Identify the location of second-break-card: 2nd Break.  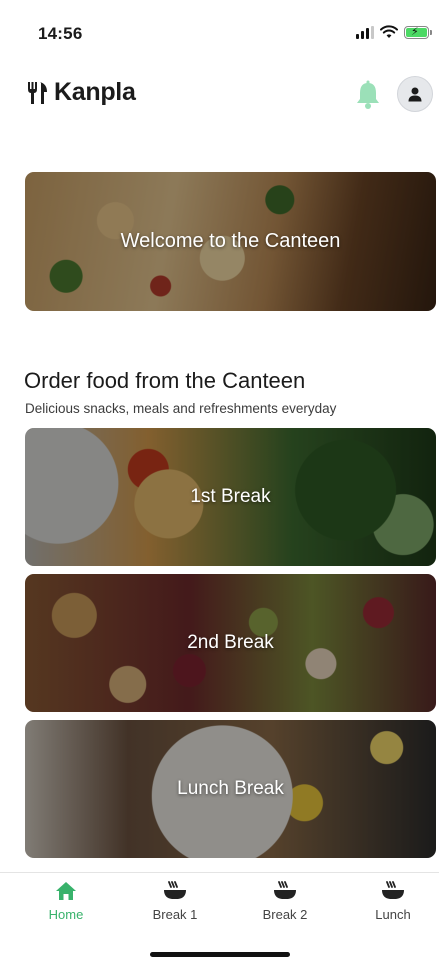
(230, 643).